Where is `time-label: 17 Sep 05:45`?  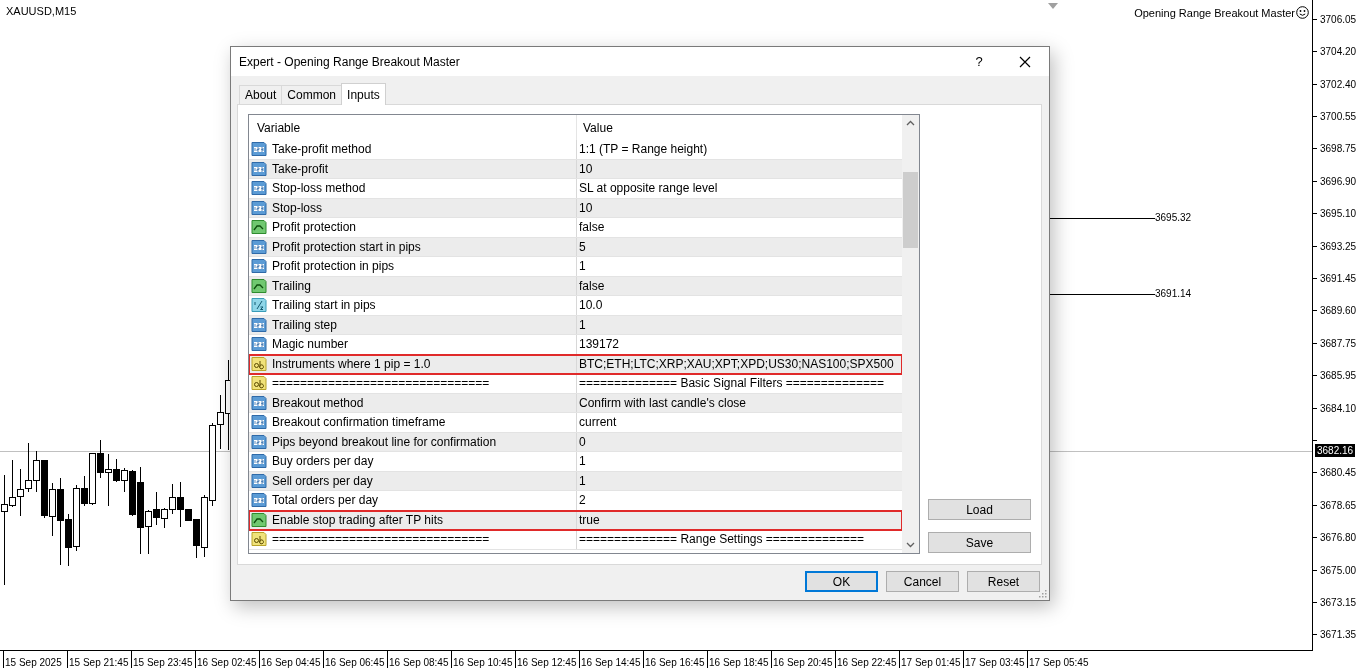
time-label: 17 Sep 05:45 is located at coordinates (1059, 662).